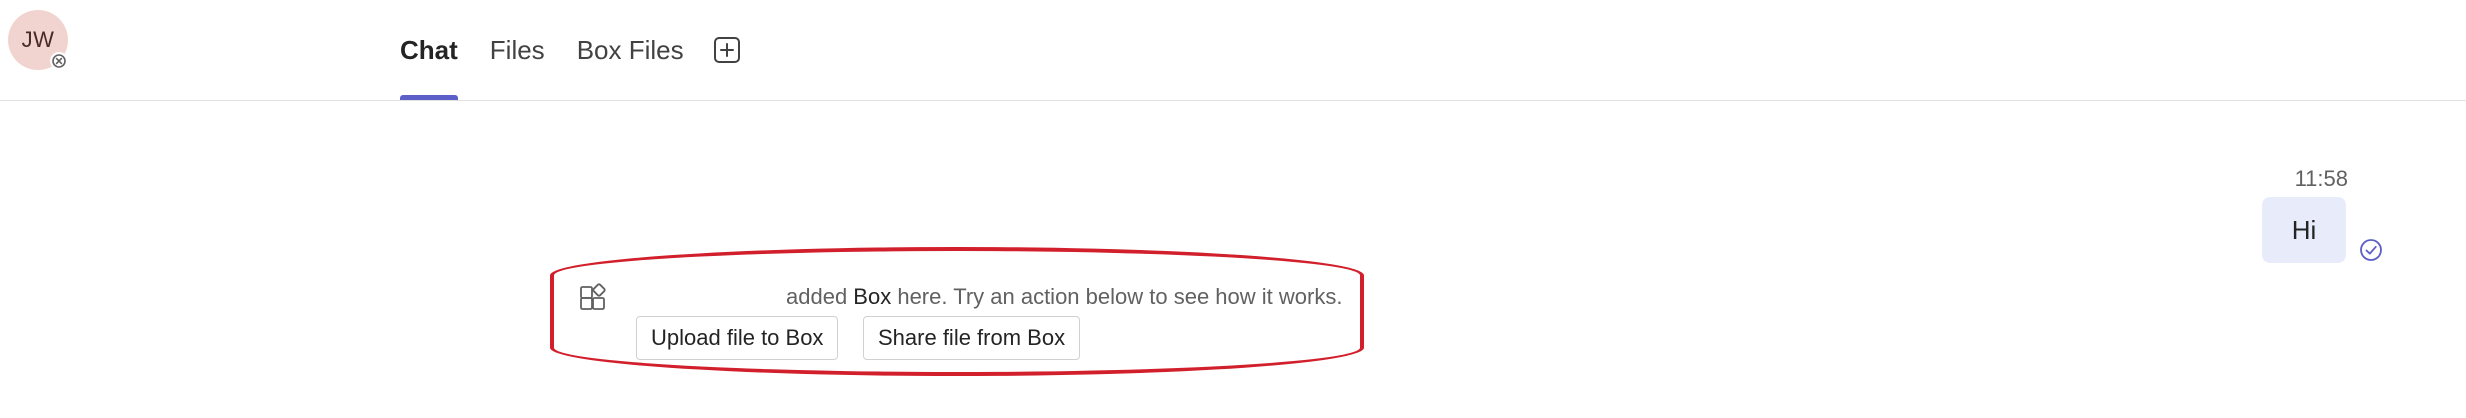 The height and width of the screenshot is (418, 2466). I want to click on message-bubble: Hi, so click(2304, 230).